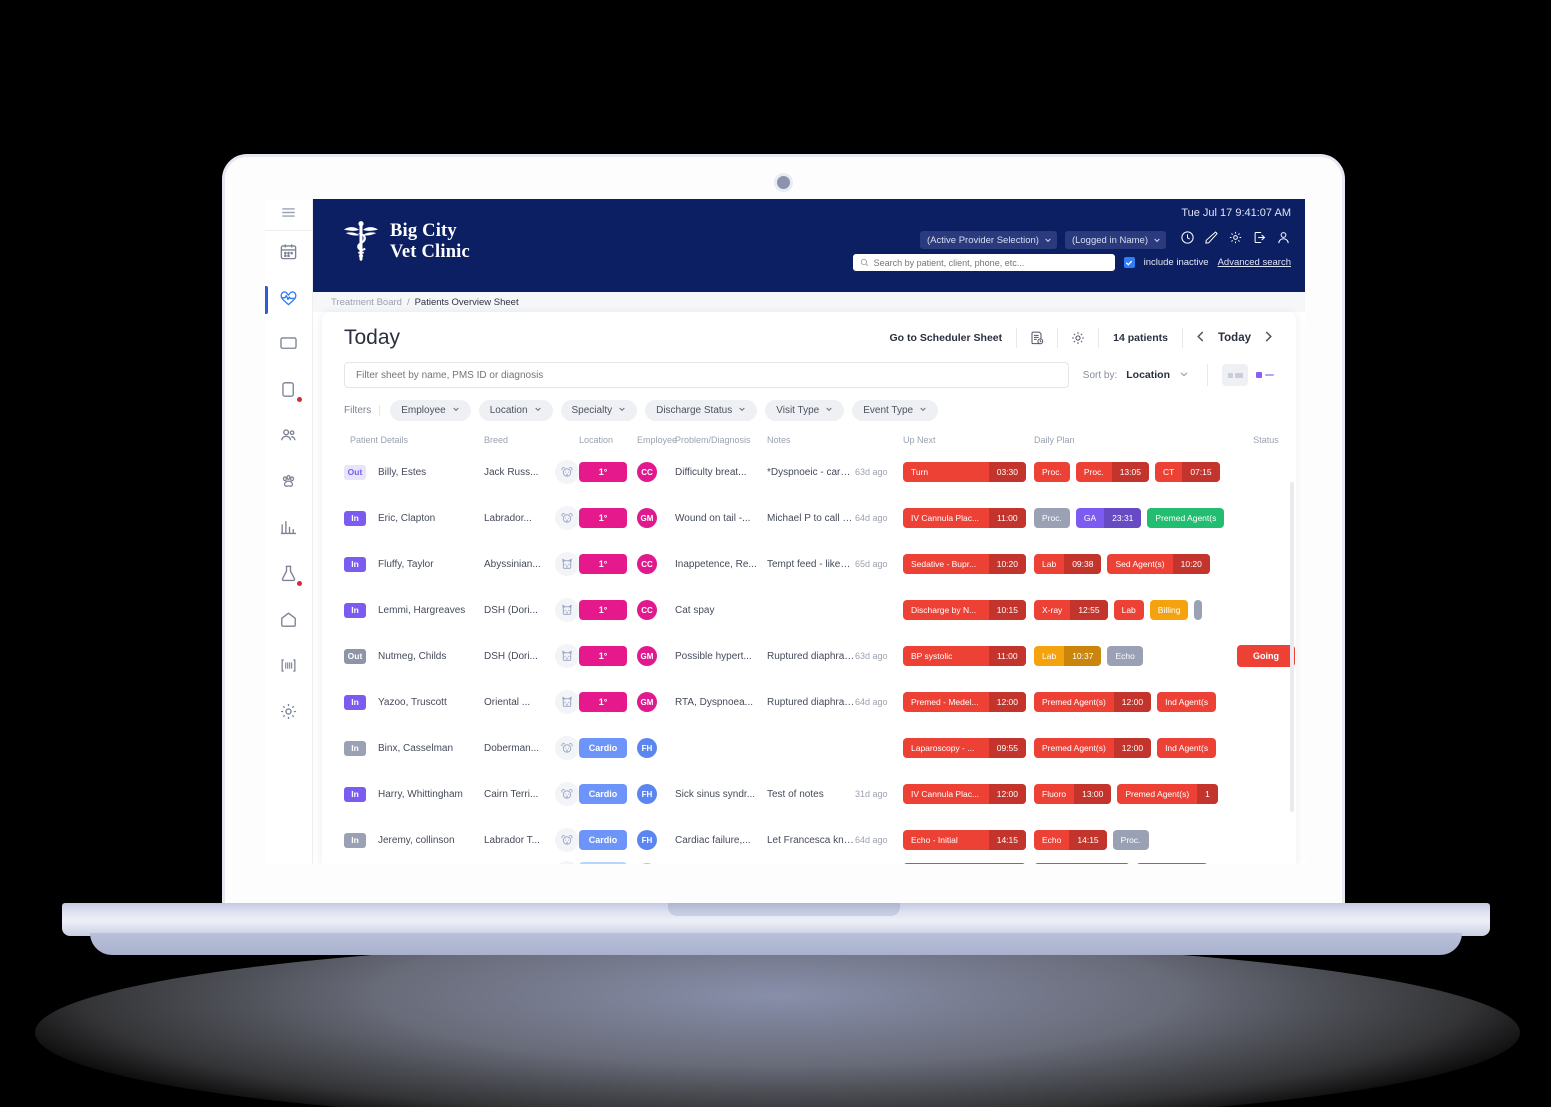  I want to click on user-icon, so click(1283, 240).